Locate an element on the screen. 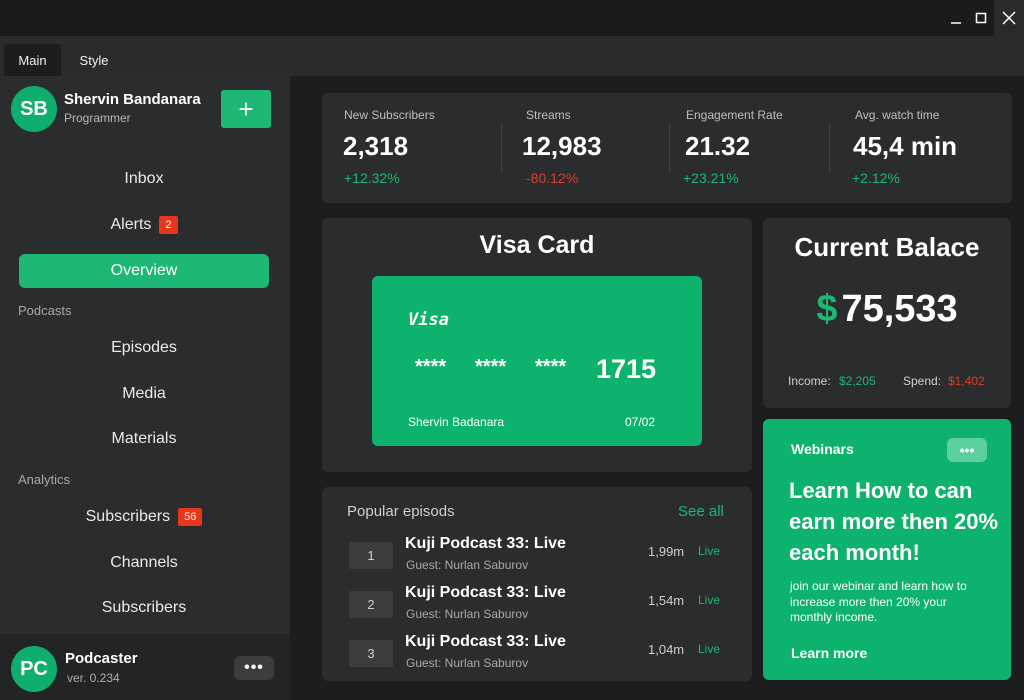  close-icon is located at coordinates (1009, 18).